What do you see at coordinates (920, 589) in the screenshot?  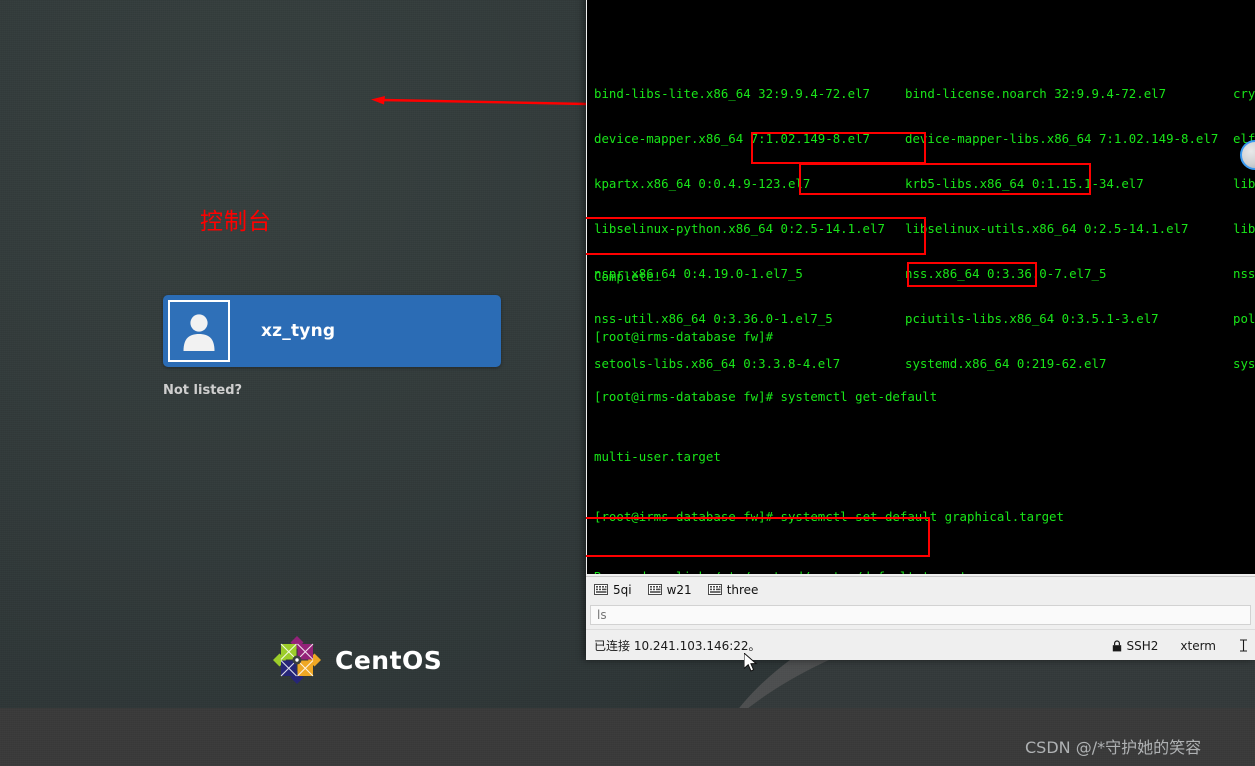 I see `terminal-tab-strip: 5qi w21 three` at bounding box center [920, 589].